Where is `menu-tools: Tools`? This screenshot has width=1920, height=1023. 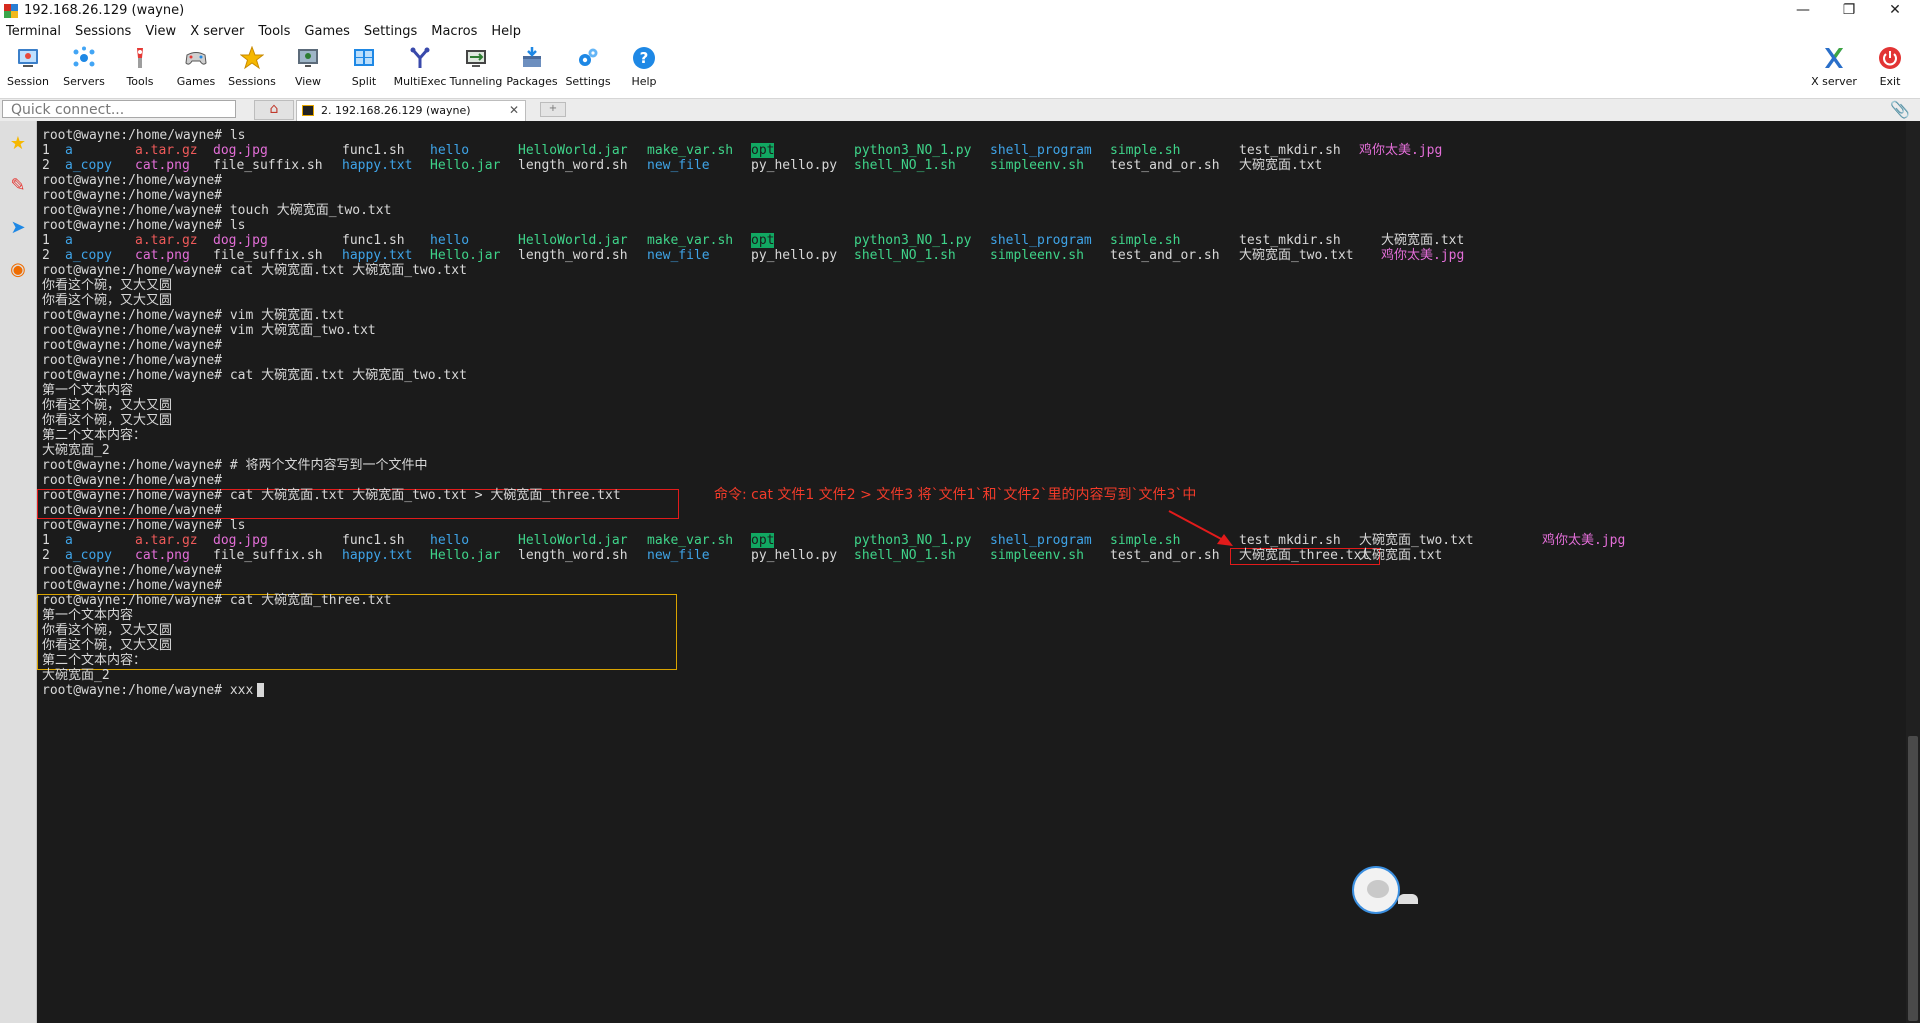
menu-tools: Tools is located at coordinates (274, 32).